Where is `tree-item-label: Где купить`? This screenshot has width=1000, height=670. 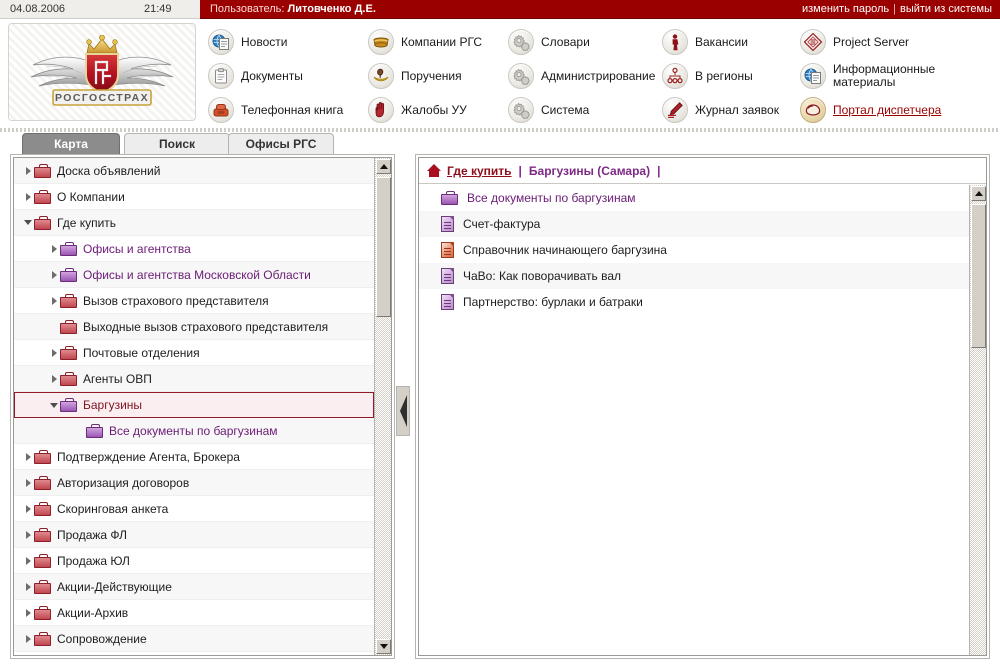
tree-item-label: Где купить is located at coordinates (87, 222).